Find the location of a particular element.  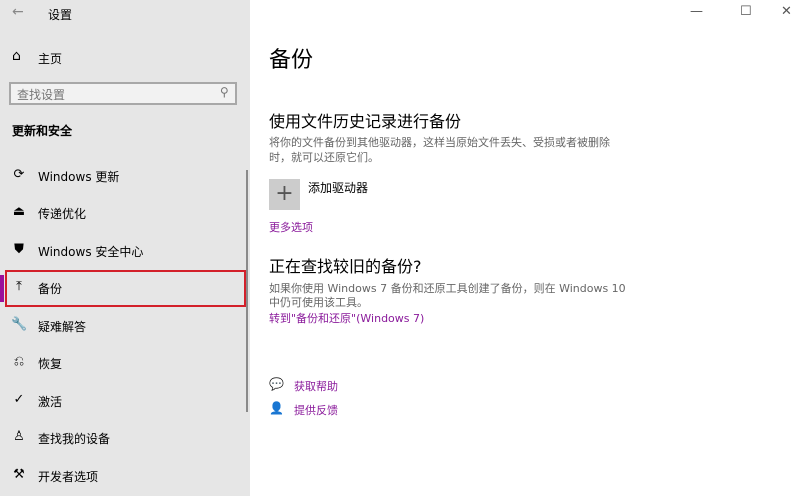

developer-tools-icon: ⚒ is located at coordinates (19, 474).